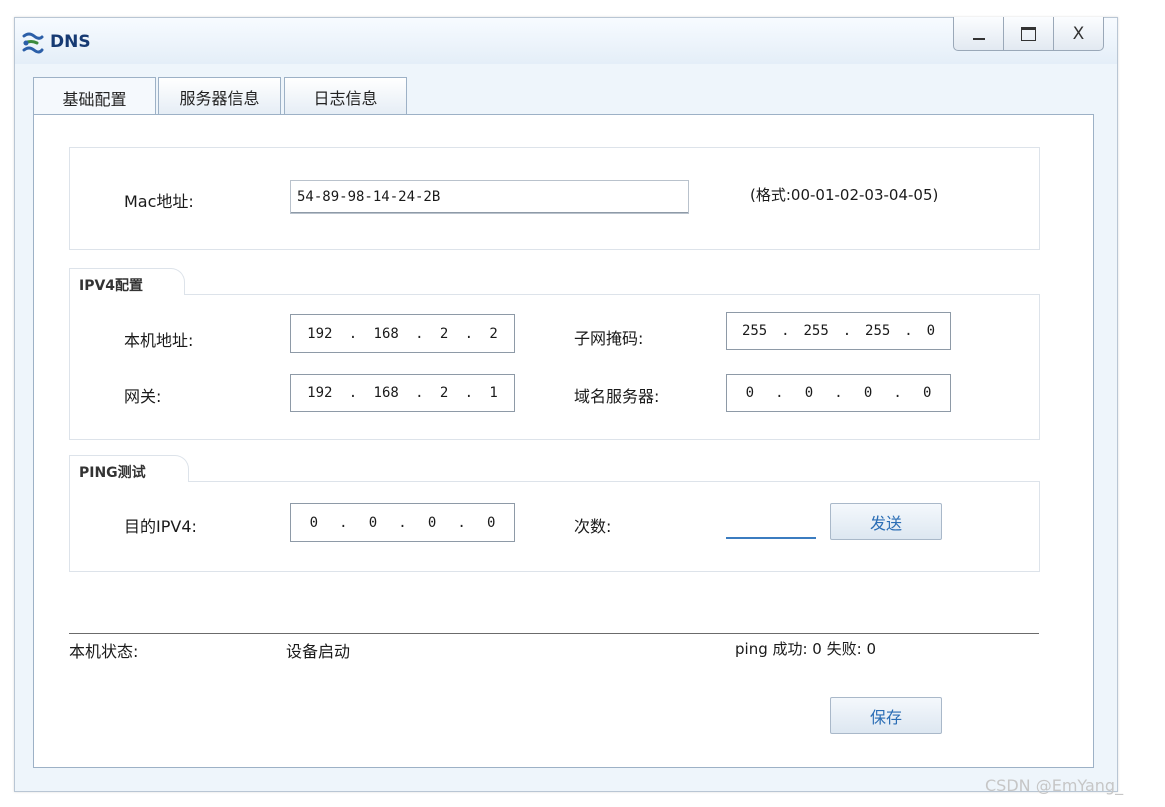 This screenshot has width=1165, height=807. What do you see at coordinates (978, 38) in the screenshot?
I see `minimize-icon` at bounding box center [978, 38].